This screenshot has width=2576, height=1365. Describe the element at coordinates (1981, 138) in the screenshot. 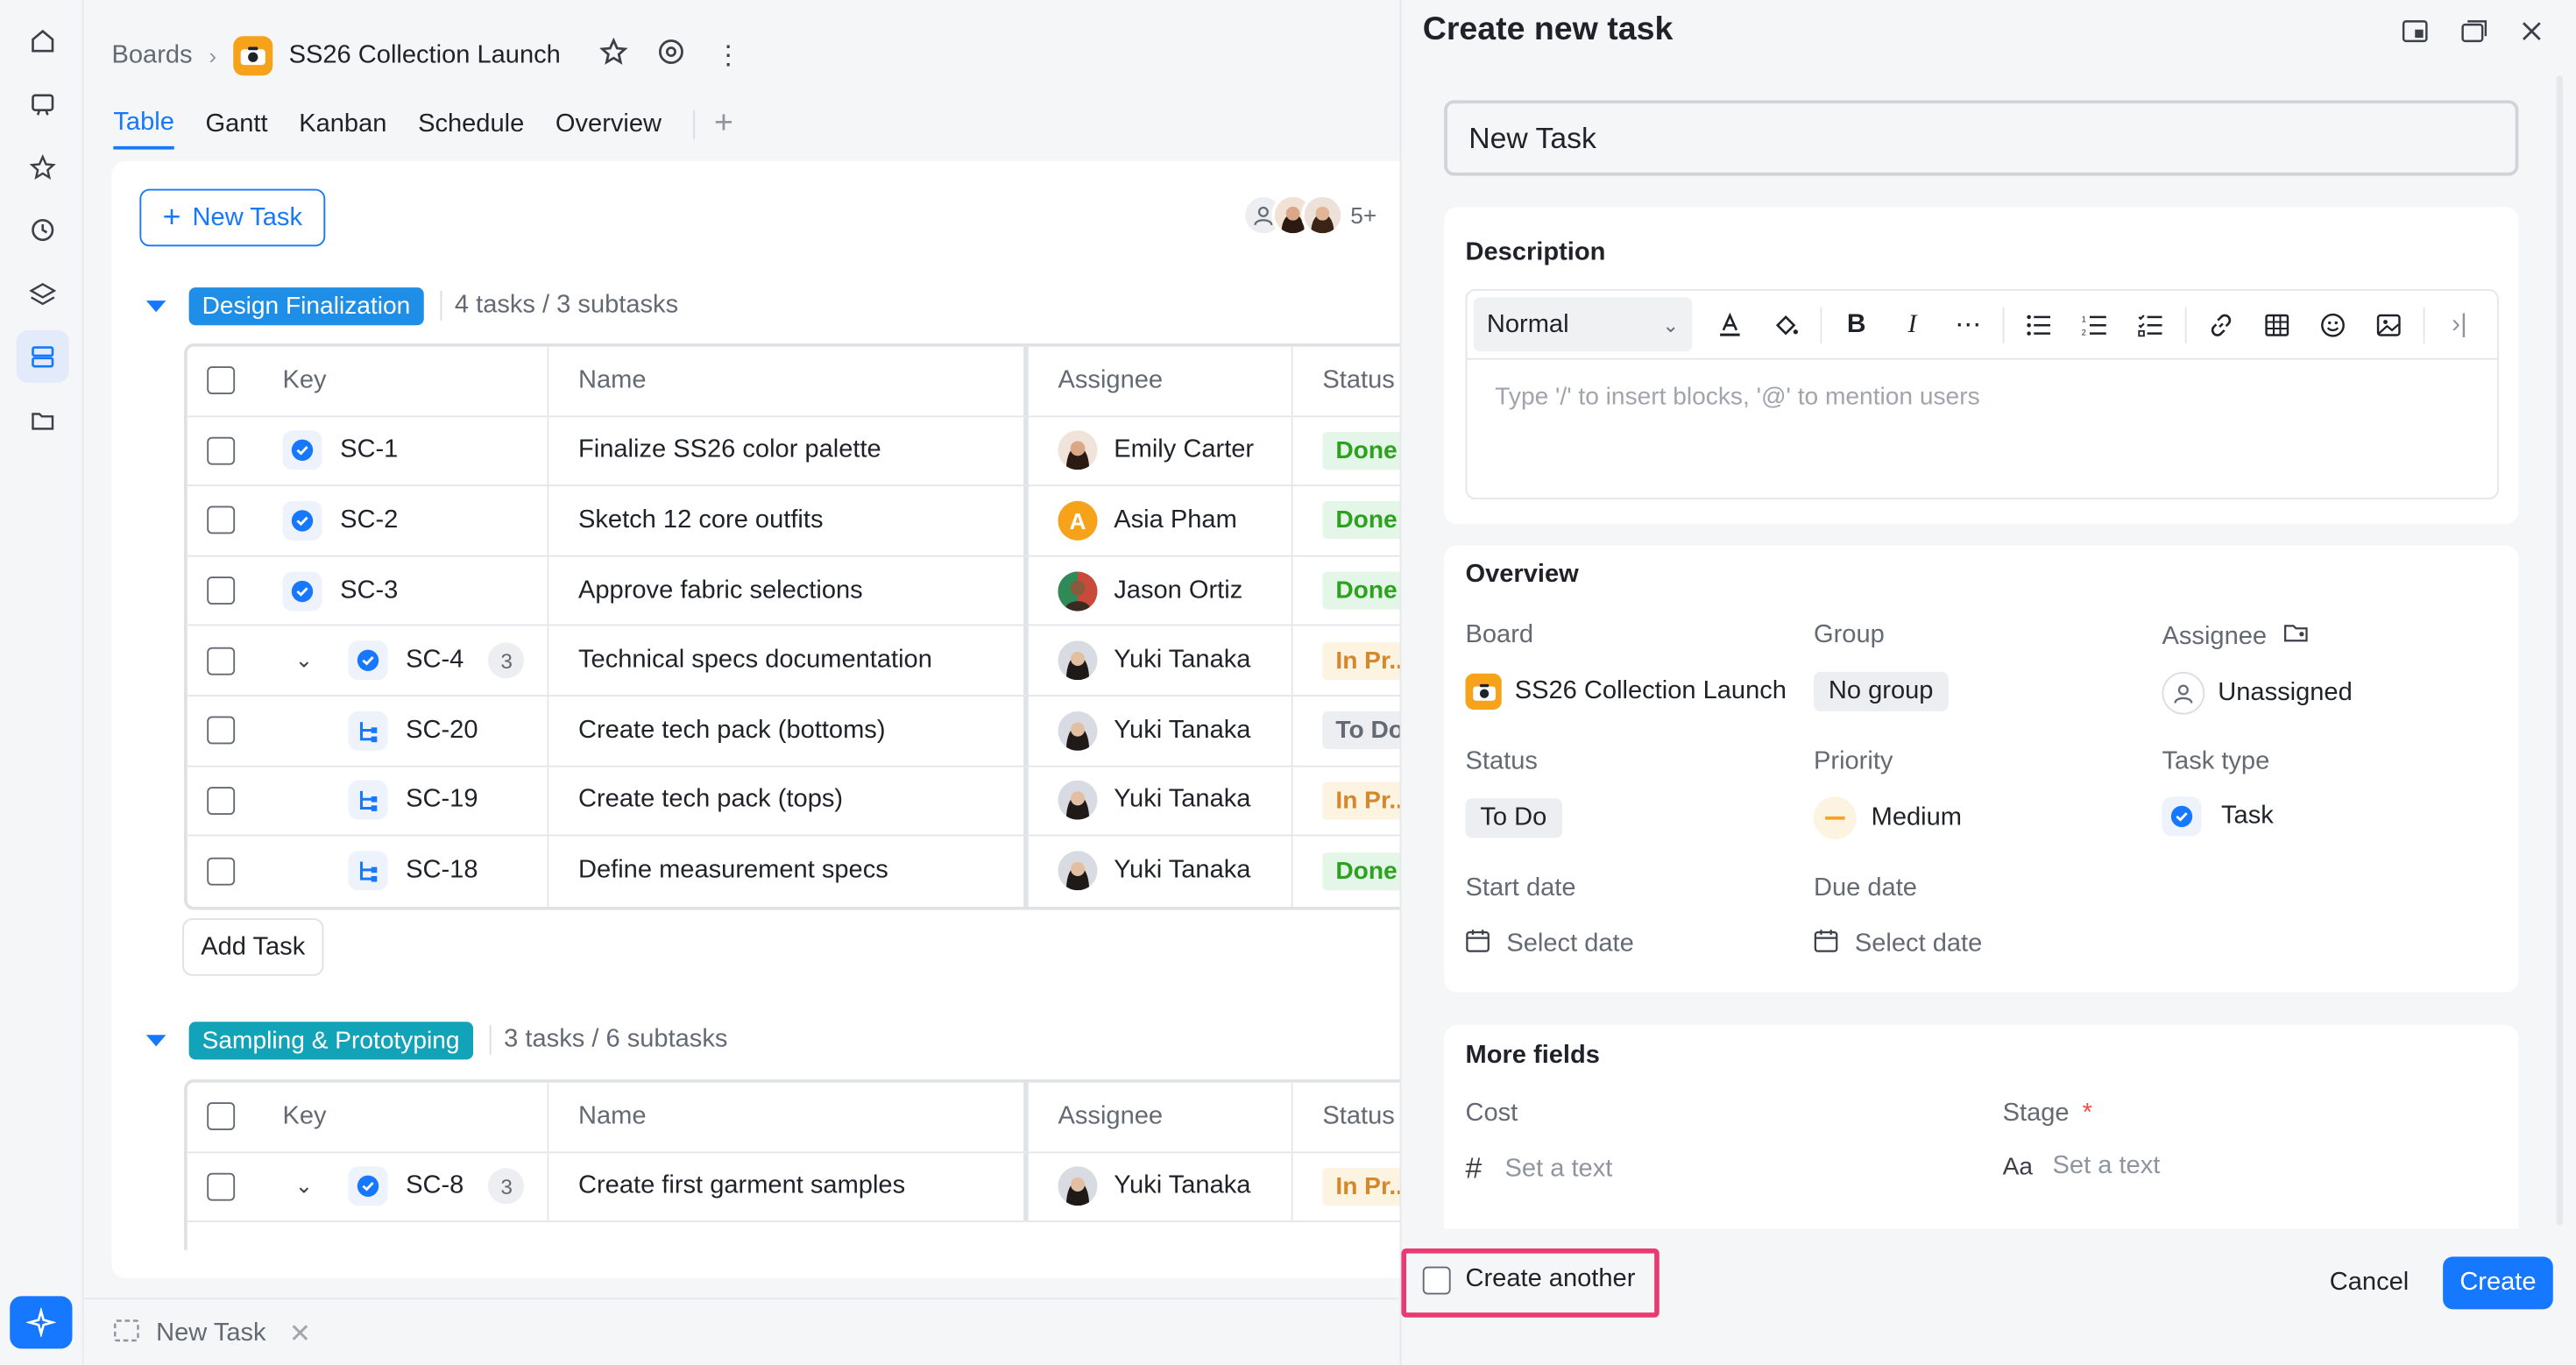

I see `task-title-input: New Task` at that location.